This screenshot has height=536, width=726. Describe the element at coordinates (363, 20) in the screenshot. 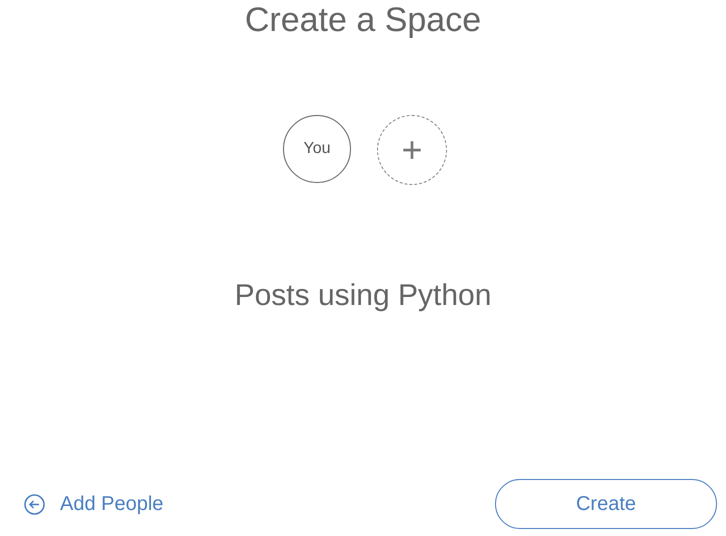

I see `dialog-title: Create a Space` at that location.